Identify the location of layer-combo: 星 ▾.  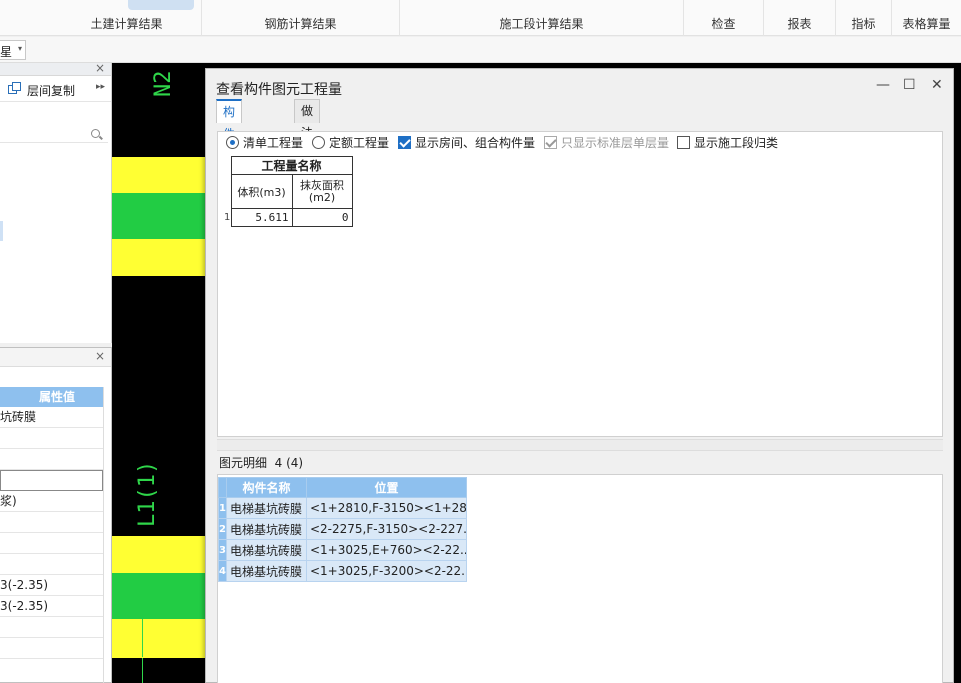
(13, 50).